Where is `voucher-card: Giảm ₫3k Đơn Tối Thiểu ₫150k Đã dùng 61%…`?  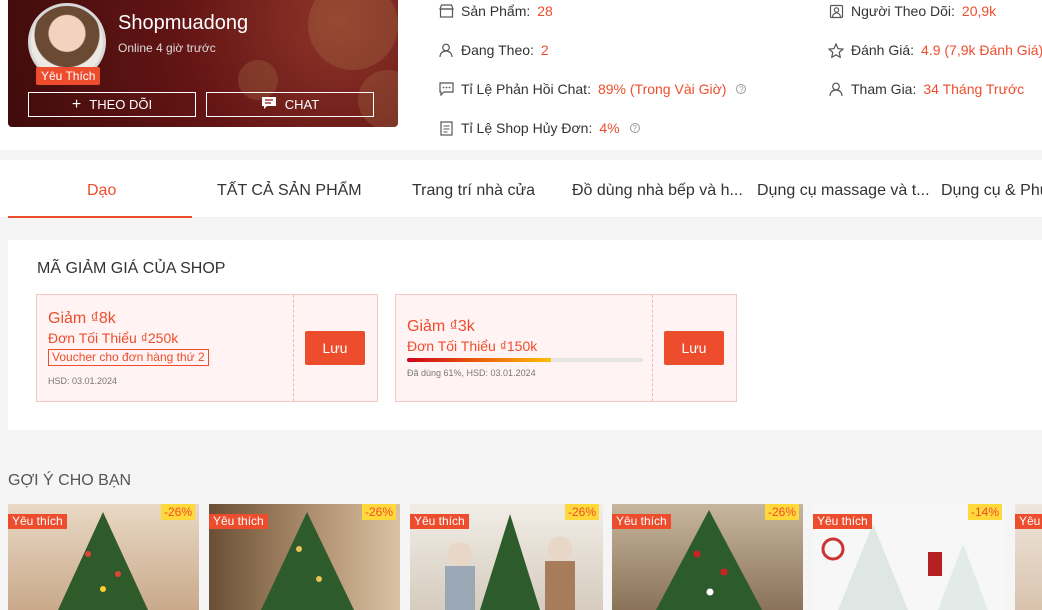
voucher-card: Giảm ₫3k Đơn Tối Thiểu ₫150k Đã dùng 61%… is located at coordinates (566, 348).